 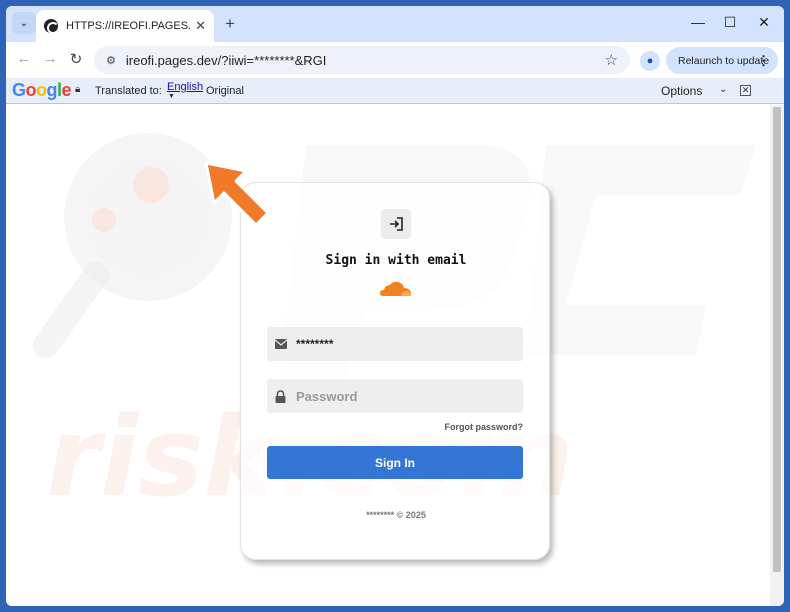 I want to click on star-icon: ☆, so click(x=611, y=60).